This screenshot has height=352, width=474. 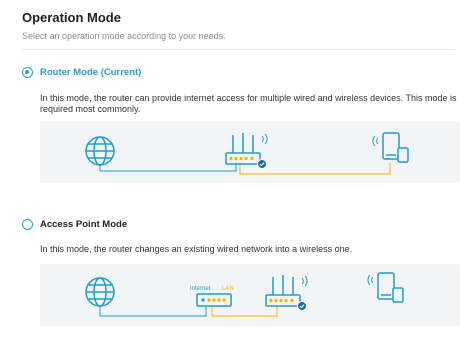 What do you see at coordinates (214, 300) in the screenshot?
I see `modem-icon` at bounding box center [214, 300].